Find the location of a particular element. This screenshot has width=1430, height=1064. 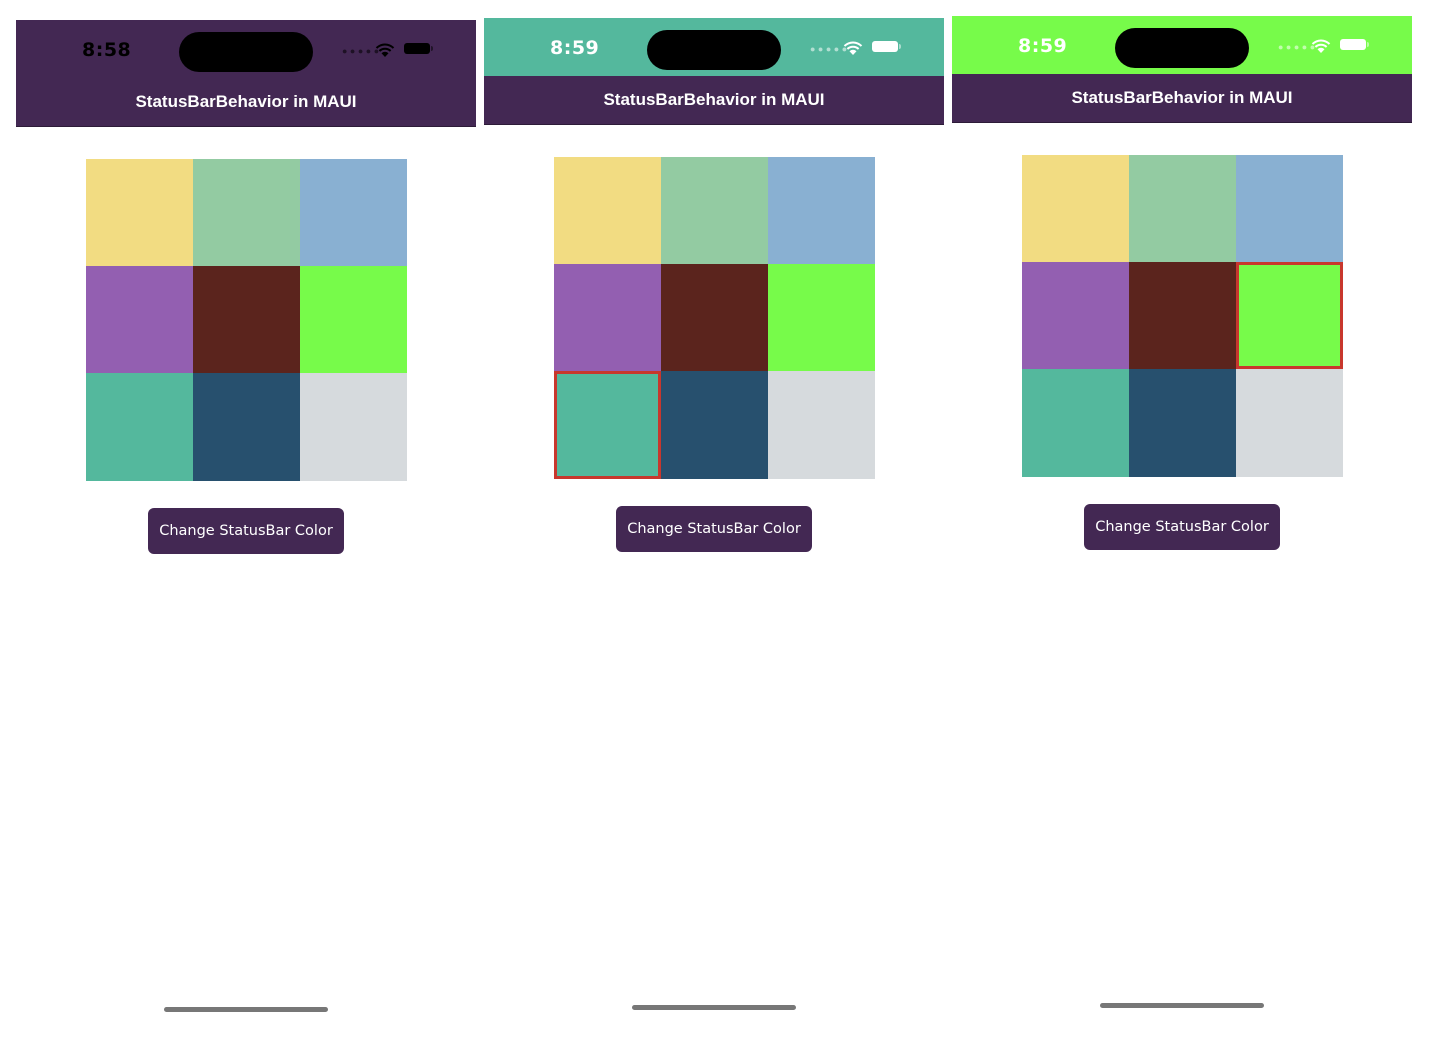

status-bar: 8:58 ● ● ● ● ● is located at coordinates (246, 49).